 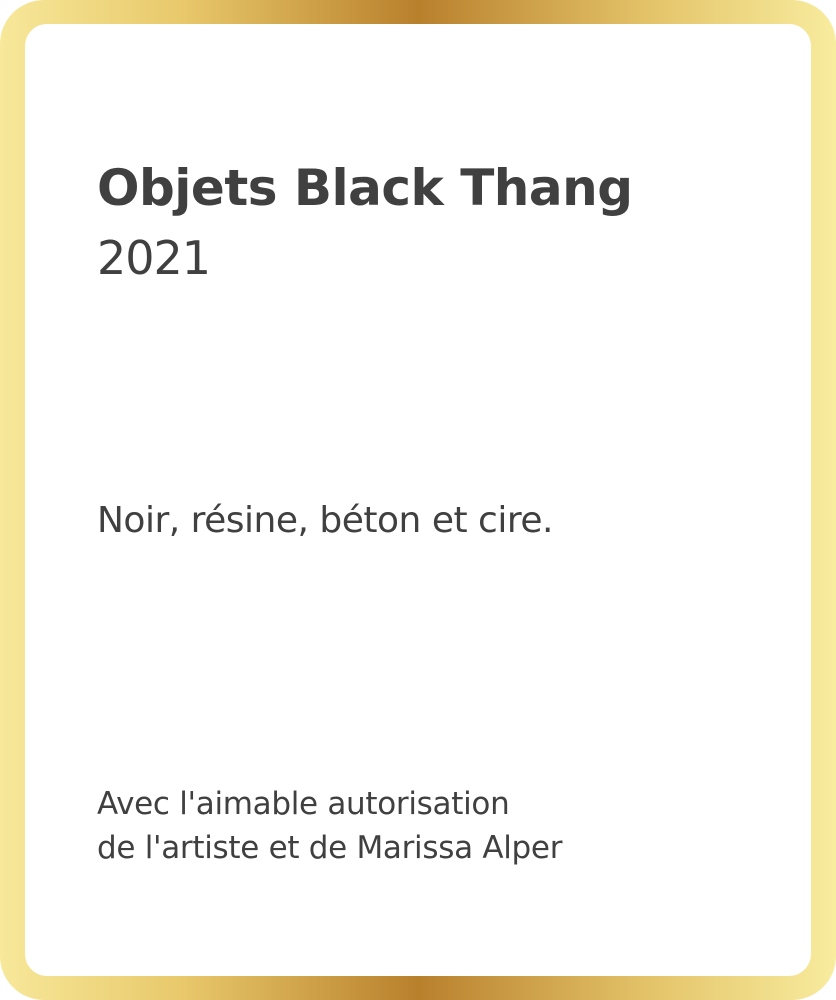 I want to click on credit-line: de l'artiste et de Marissa Alper, so click(x=330, y=848).